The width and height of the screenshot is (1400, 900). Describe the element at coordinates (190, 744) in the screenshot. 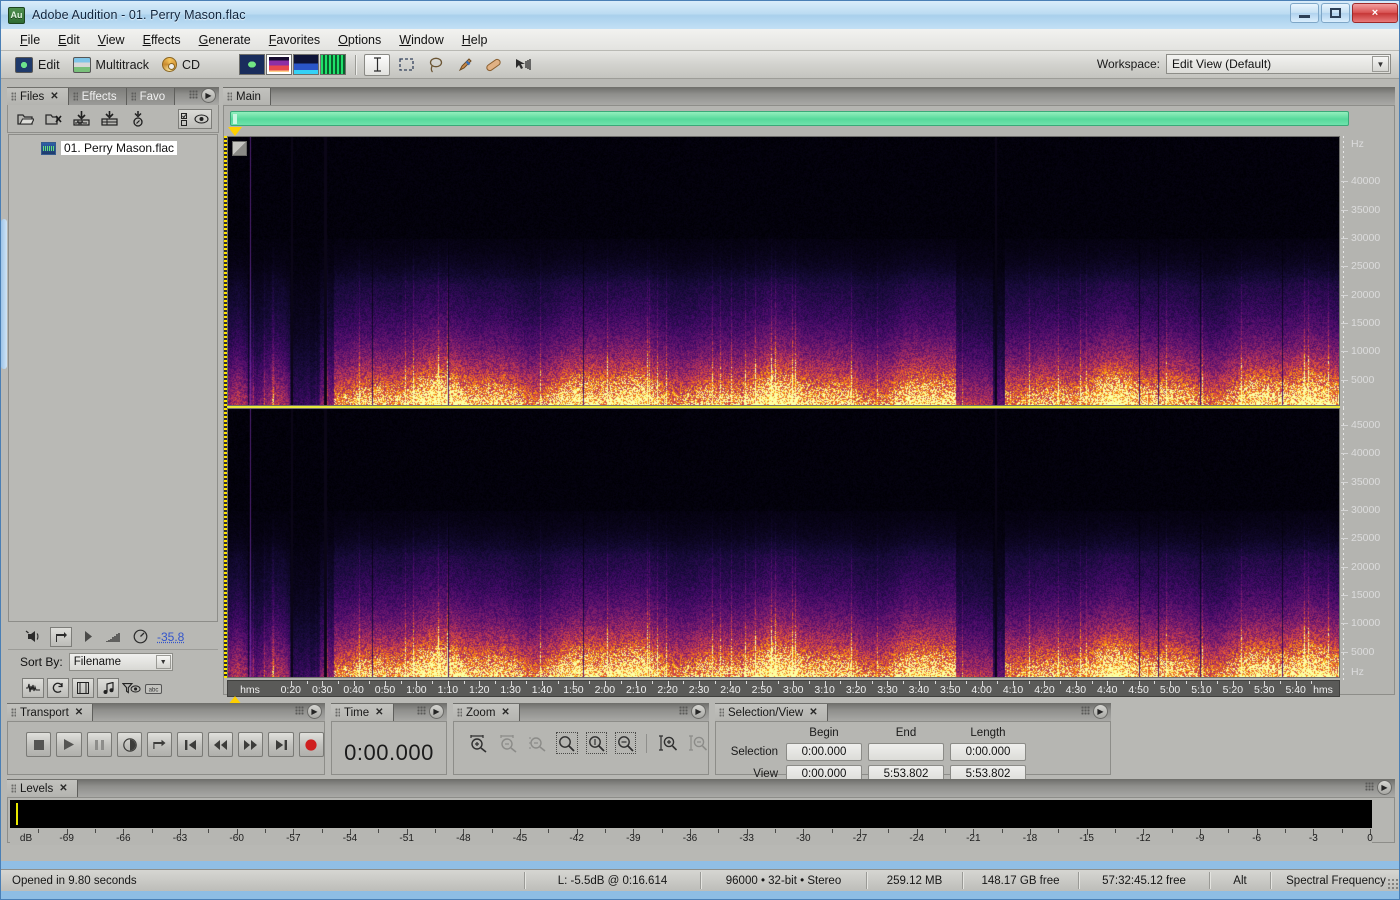

I see `go-to-beginning-button` at that location.